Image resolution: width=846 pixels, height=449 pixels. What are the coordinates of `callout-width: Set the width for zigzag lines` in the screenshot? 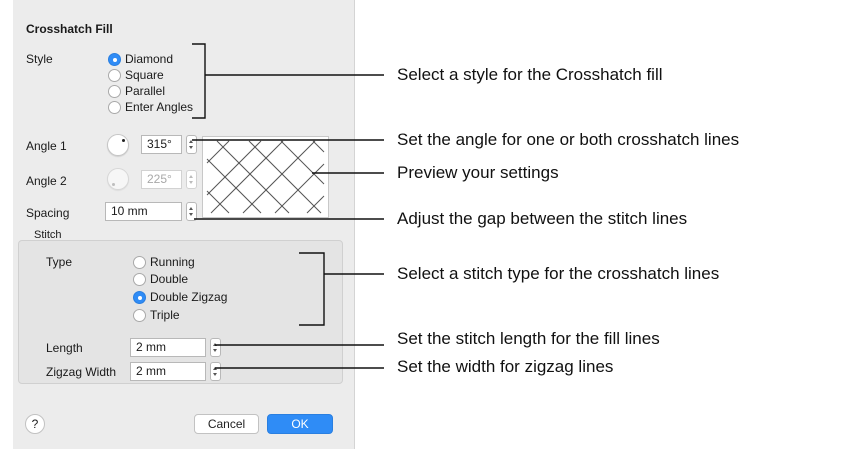 It's located at (505, 366).